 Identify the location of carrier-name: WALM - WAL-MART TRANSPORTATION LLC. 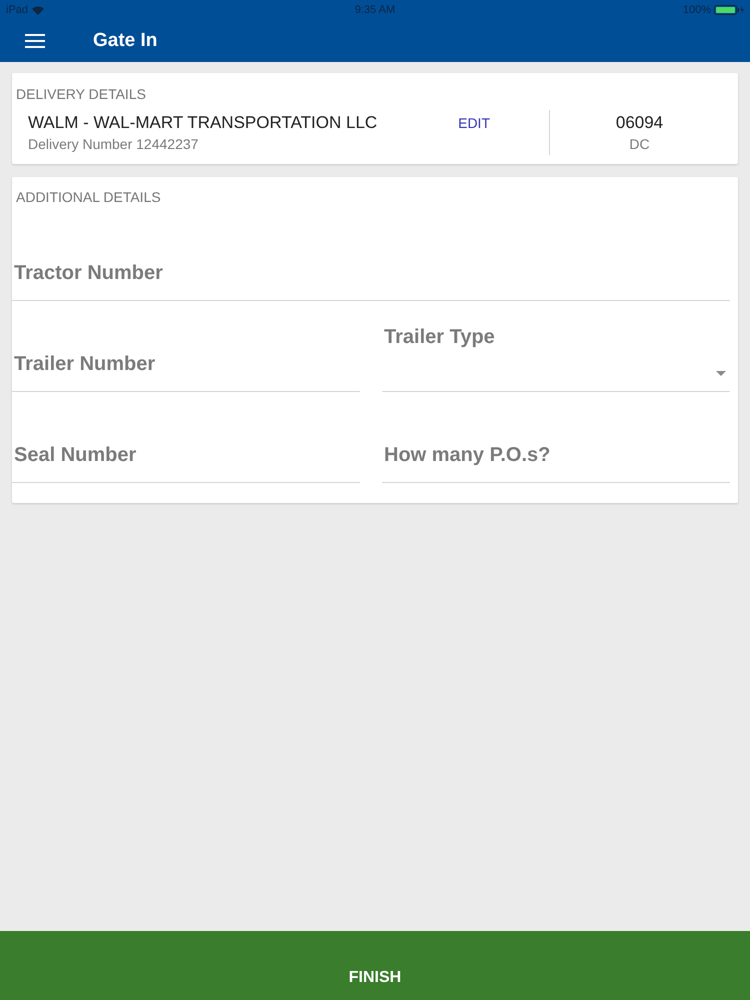
(203, 122).